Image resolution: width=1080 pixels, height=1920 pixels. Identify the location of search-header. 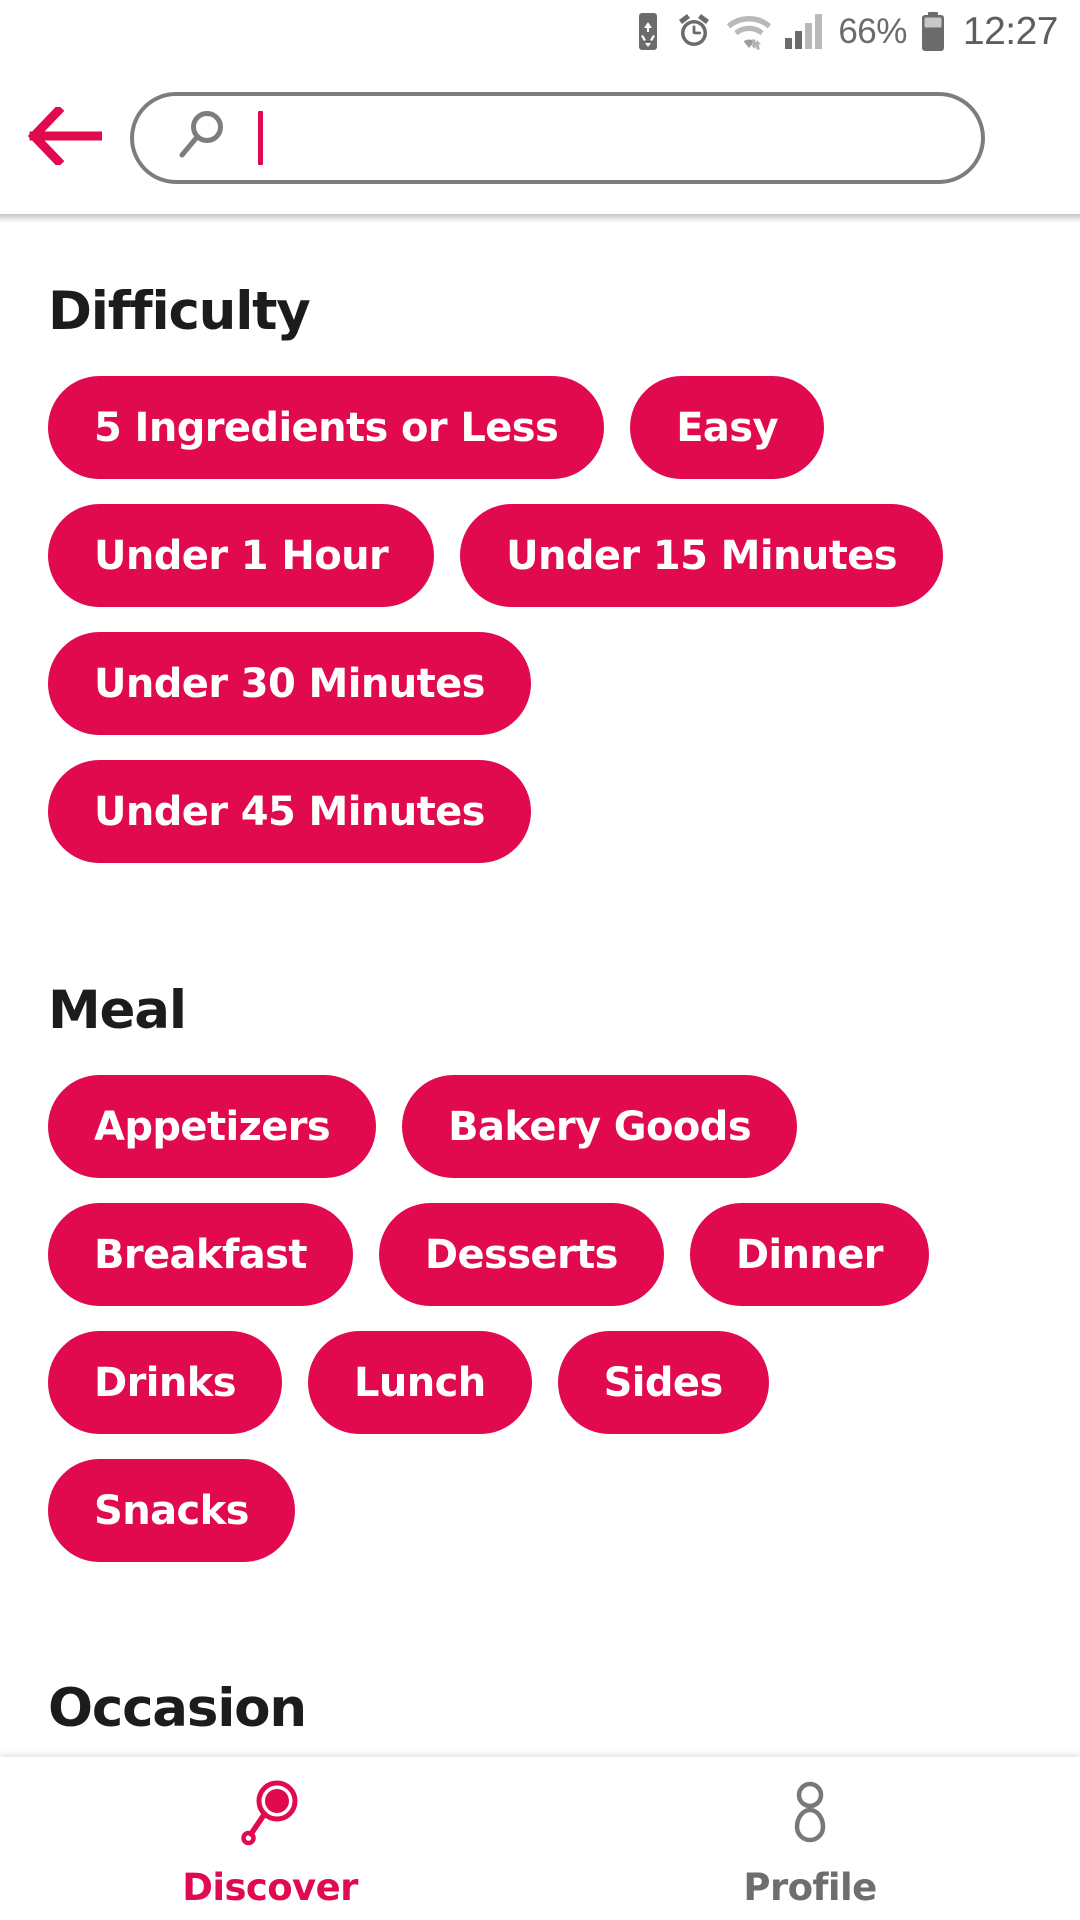
(540, 138).